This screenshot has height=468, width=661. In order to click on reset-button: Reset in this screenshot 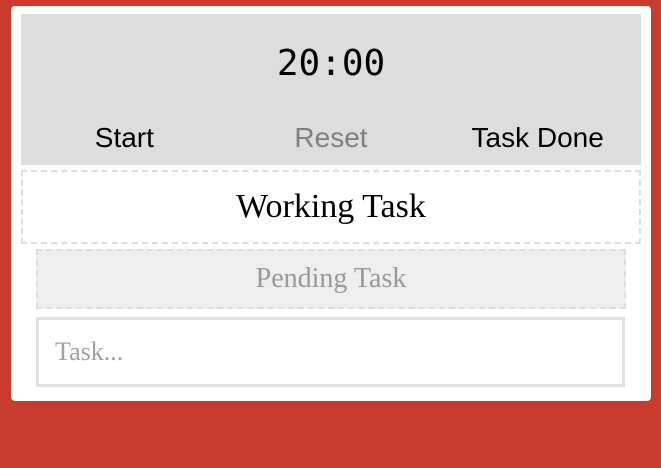, I will do `click(331, 138)`.